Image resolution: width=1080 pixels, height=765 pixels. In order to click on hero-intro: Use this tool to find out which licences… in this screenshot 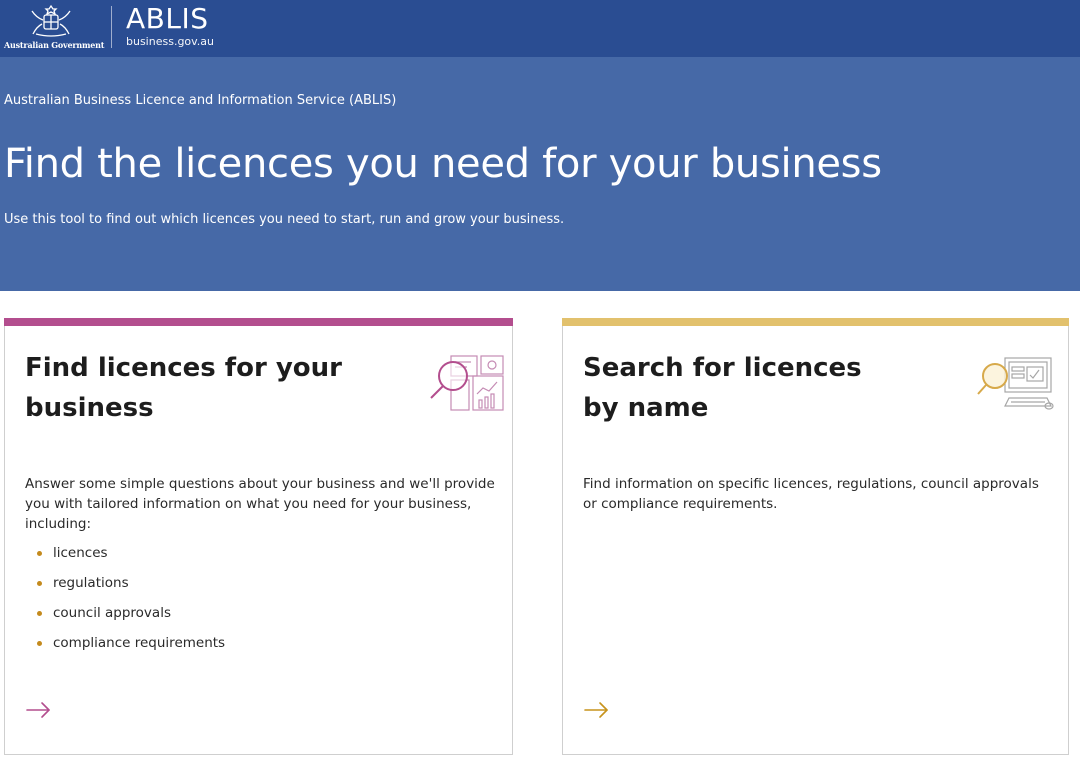, I will do `click(284, 219)`.